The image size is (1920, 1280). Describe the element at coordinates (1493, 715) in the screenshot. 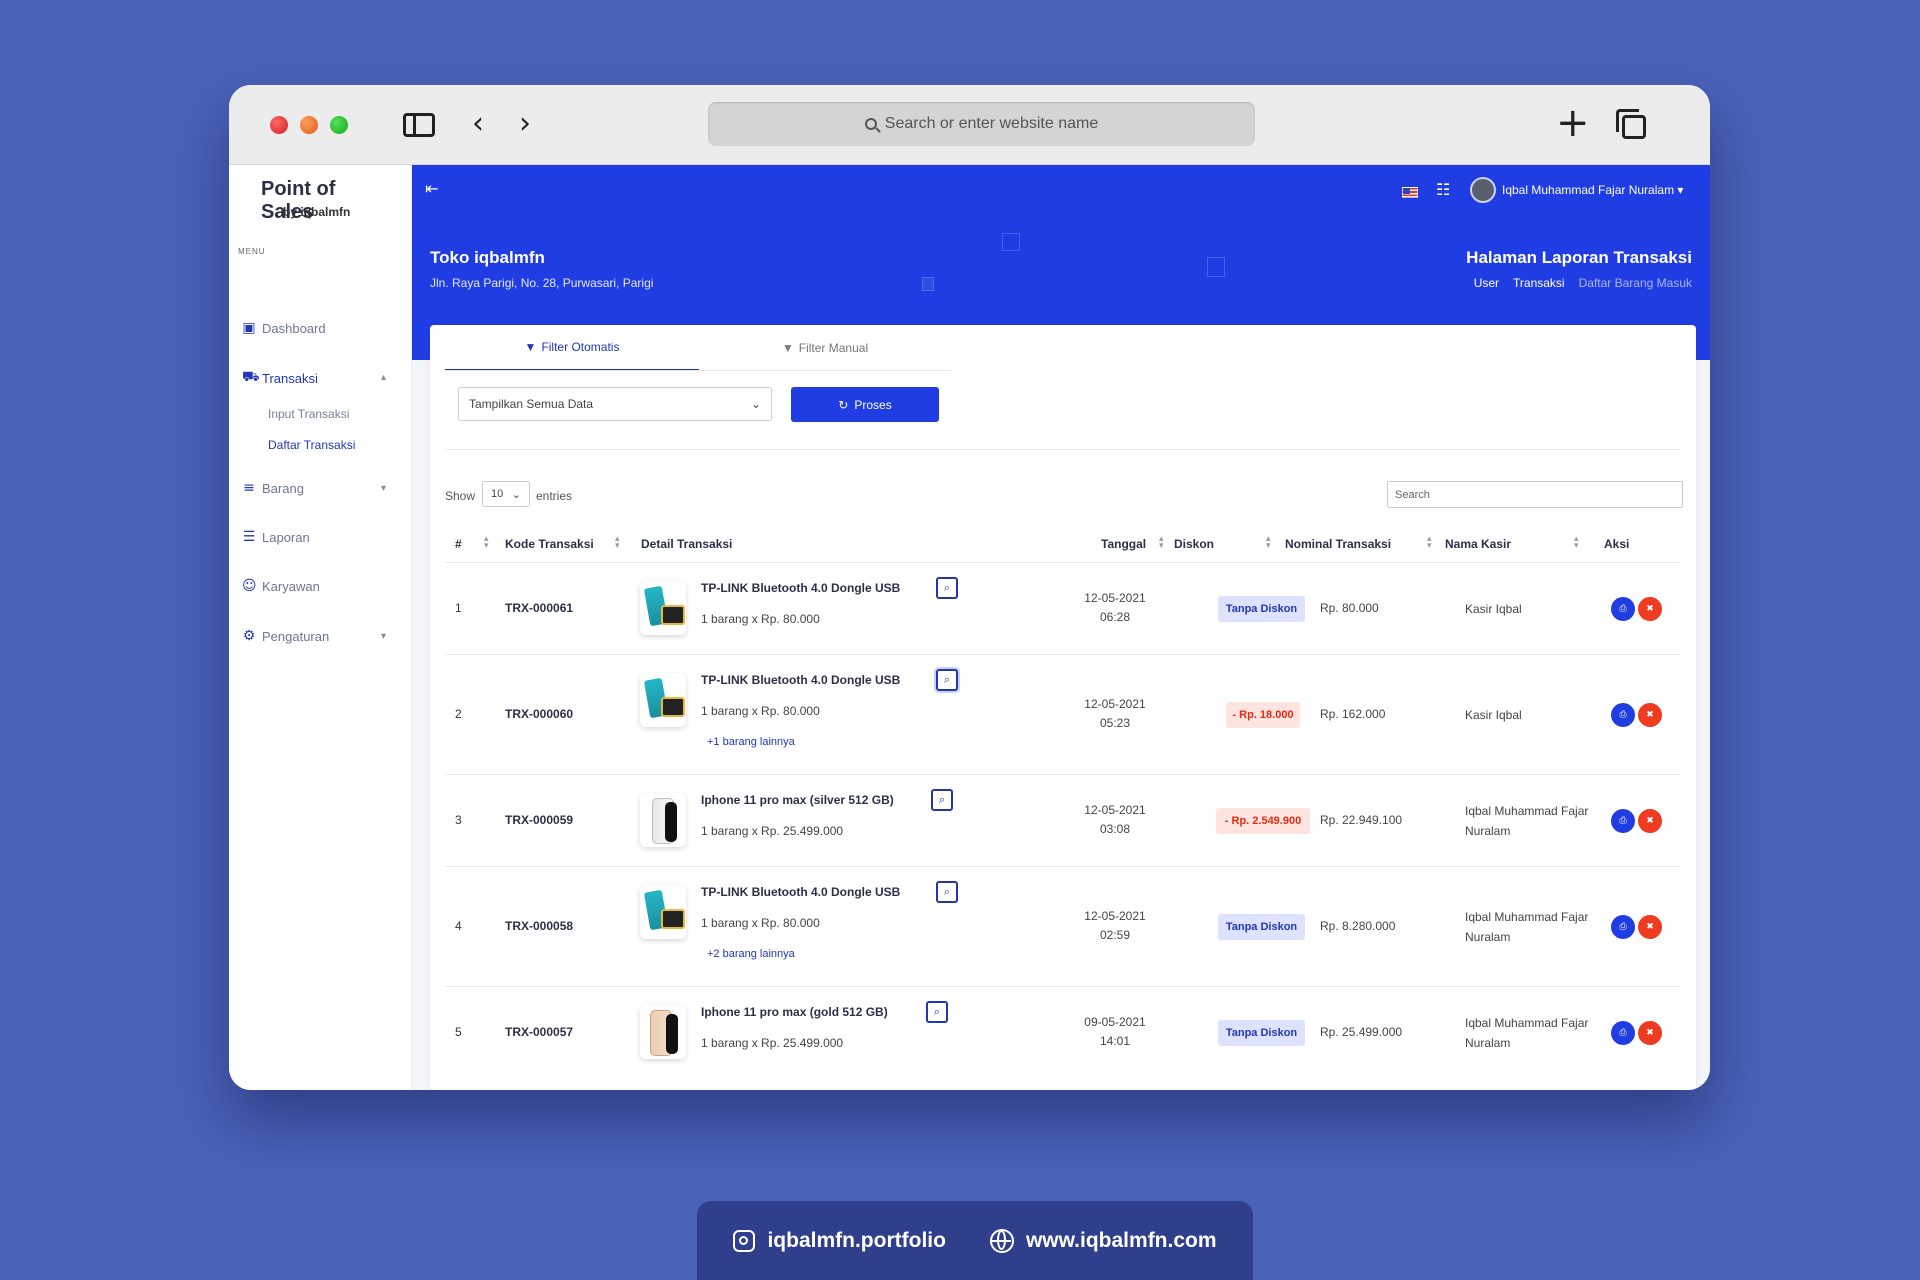

I see `cashier-name: Kasir Iqbal` at that location.